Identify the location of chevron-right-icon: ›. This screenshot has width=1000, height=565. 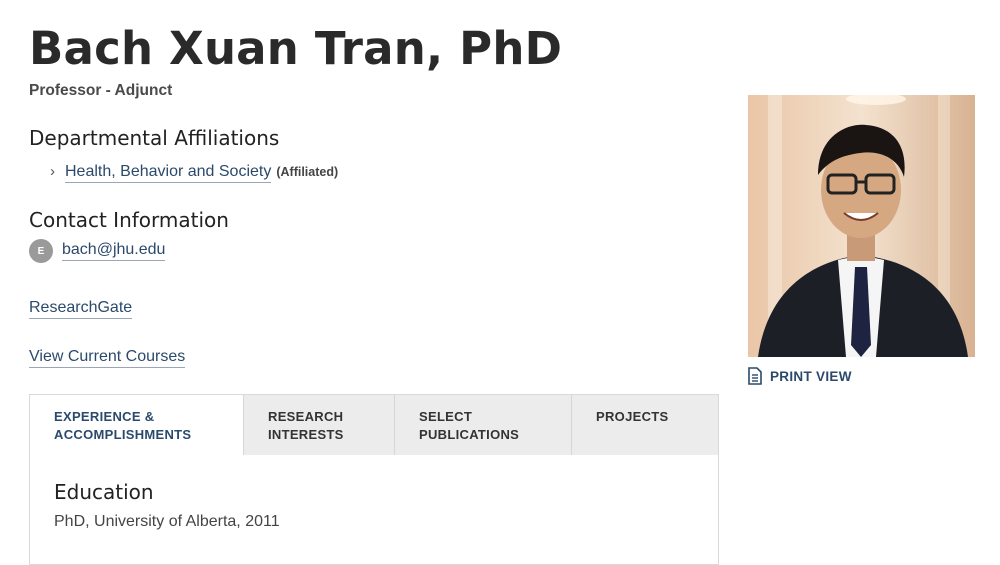
(52, 171).